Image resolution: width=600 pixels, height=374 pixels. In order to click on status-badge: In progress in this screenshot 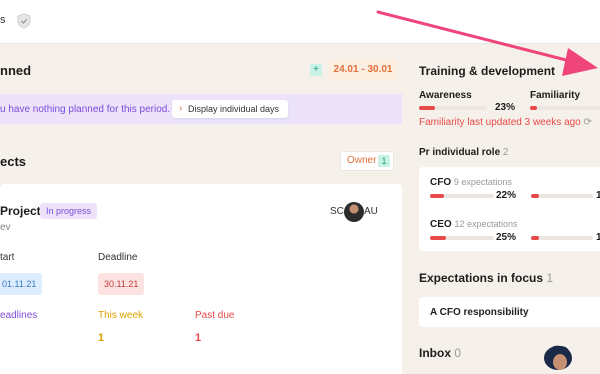, I will do `click(69, 211)`.